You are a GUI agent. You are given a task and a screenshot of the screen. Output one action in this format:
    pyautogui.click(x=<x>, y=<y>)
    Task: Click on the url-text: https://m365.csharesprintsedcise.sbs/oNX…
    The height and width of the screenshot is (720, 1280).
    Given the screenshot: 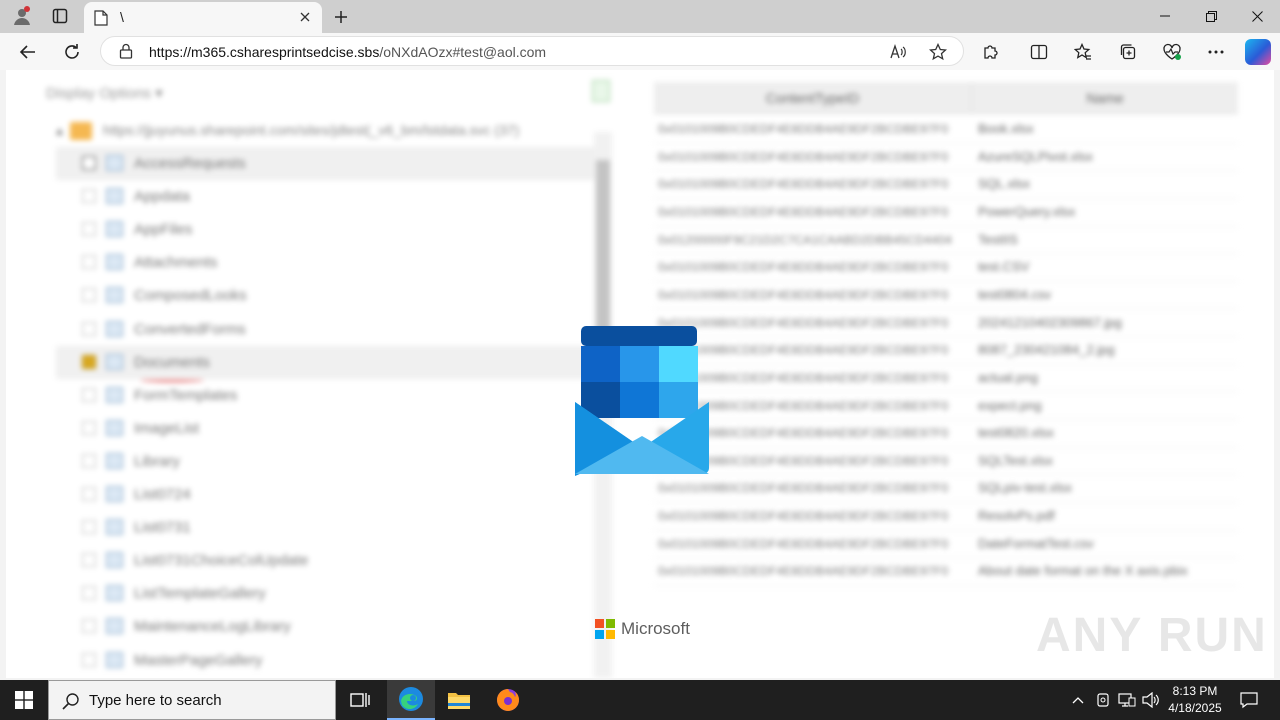 What is the action you would take?
    pyautogui.click(x=347, y=52)
    